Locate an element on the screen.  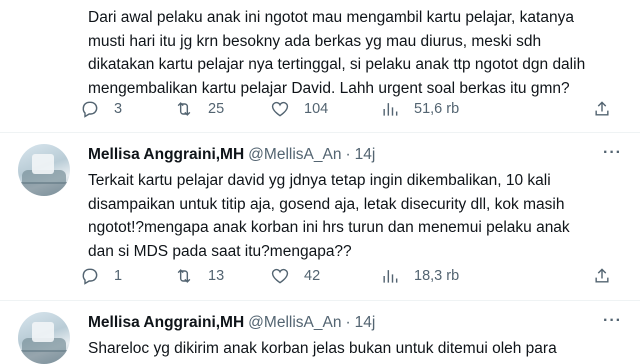
retweet-count: 13 is located at coordinates (216, 276).